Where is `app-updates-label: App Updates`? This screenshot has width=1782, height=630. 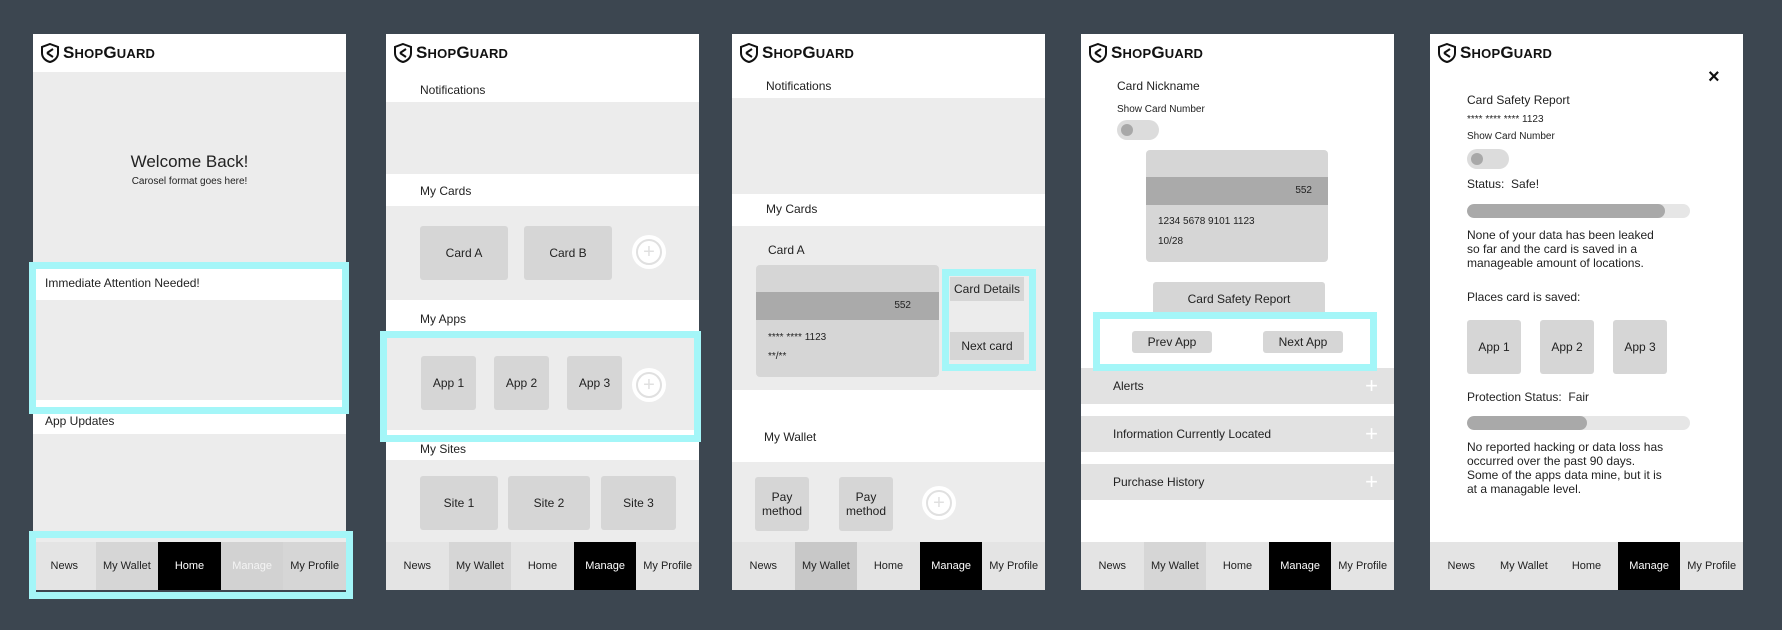
app-updates-label: App Updates is located at coordinates (80, 421).